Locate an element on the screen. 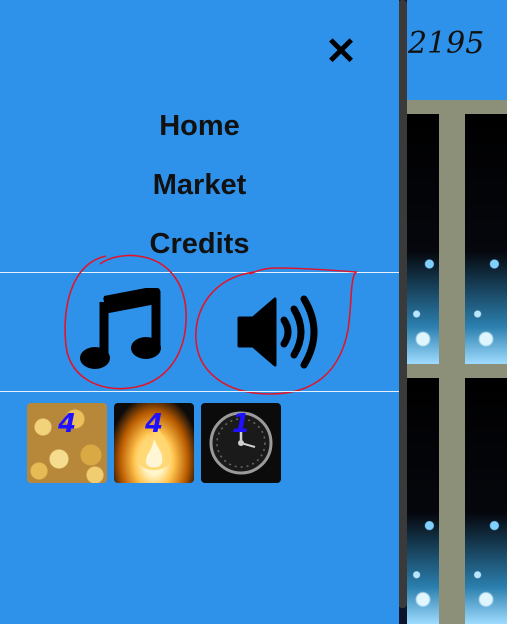  sound-toggle-button is located at coordinates (279, 332).